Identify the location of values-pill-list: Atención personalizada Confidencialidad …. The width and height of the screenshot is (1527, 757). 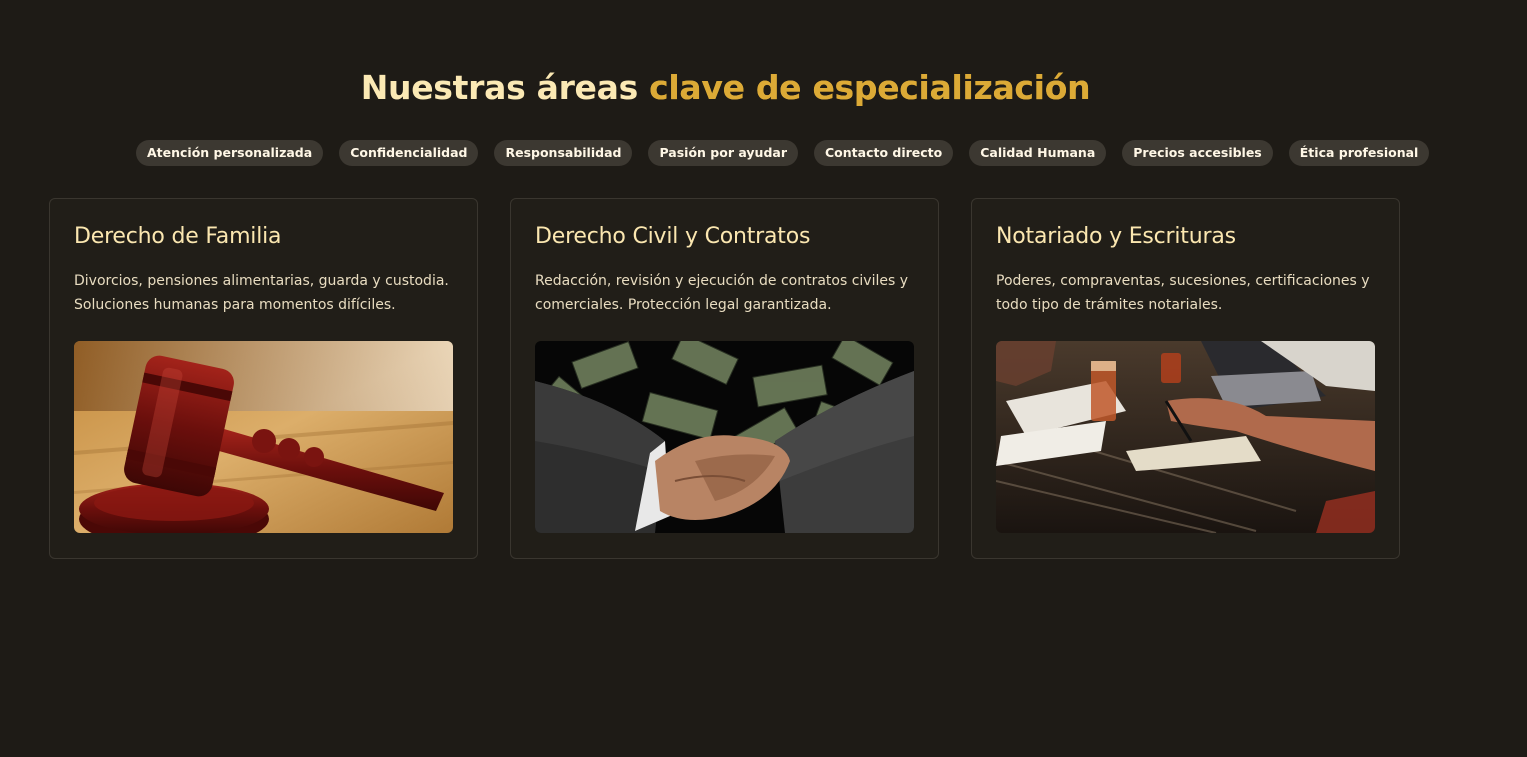
(783, 153).